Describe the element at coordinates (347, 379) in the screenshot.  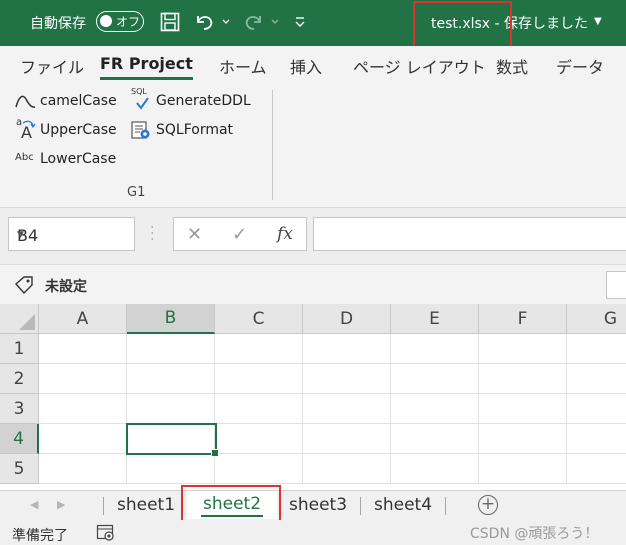
I see `cell-d2` at that location.